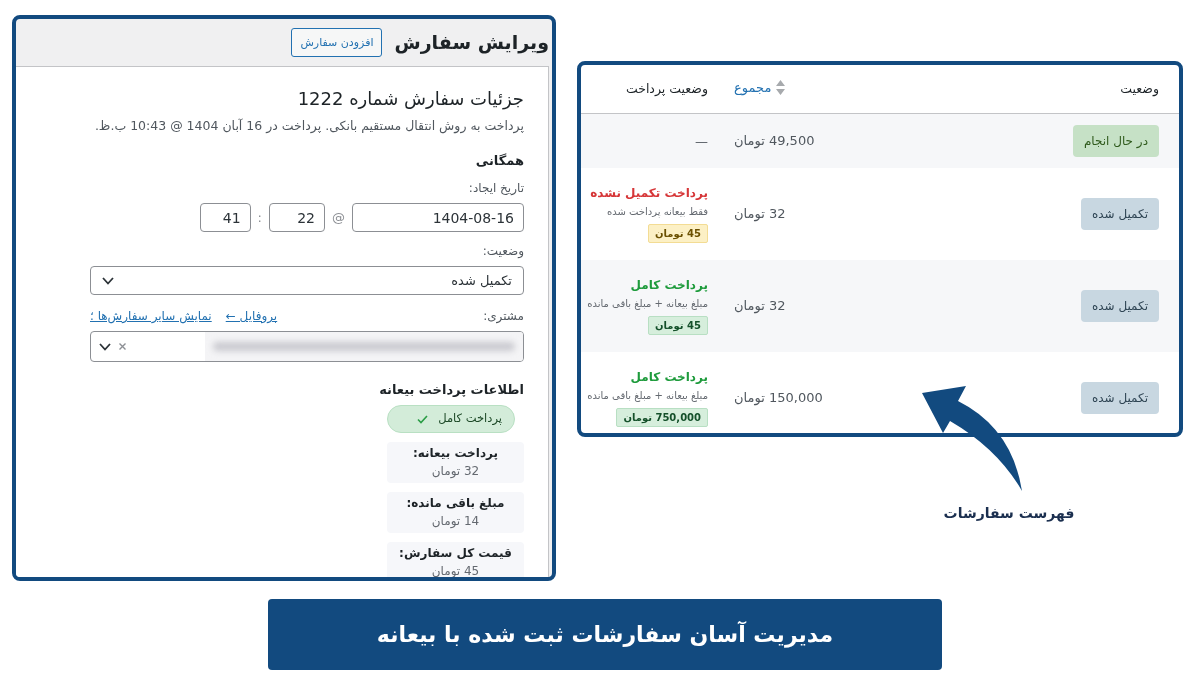 Image resolution: width=1200 pixels, height=687 pixels. What do you see at coordinates (438, 217) in the screenshot?
I see `date-field: 1404-08-16` at bounding box center [438, 217].